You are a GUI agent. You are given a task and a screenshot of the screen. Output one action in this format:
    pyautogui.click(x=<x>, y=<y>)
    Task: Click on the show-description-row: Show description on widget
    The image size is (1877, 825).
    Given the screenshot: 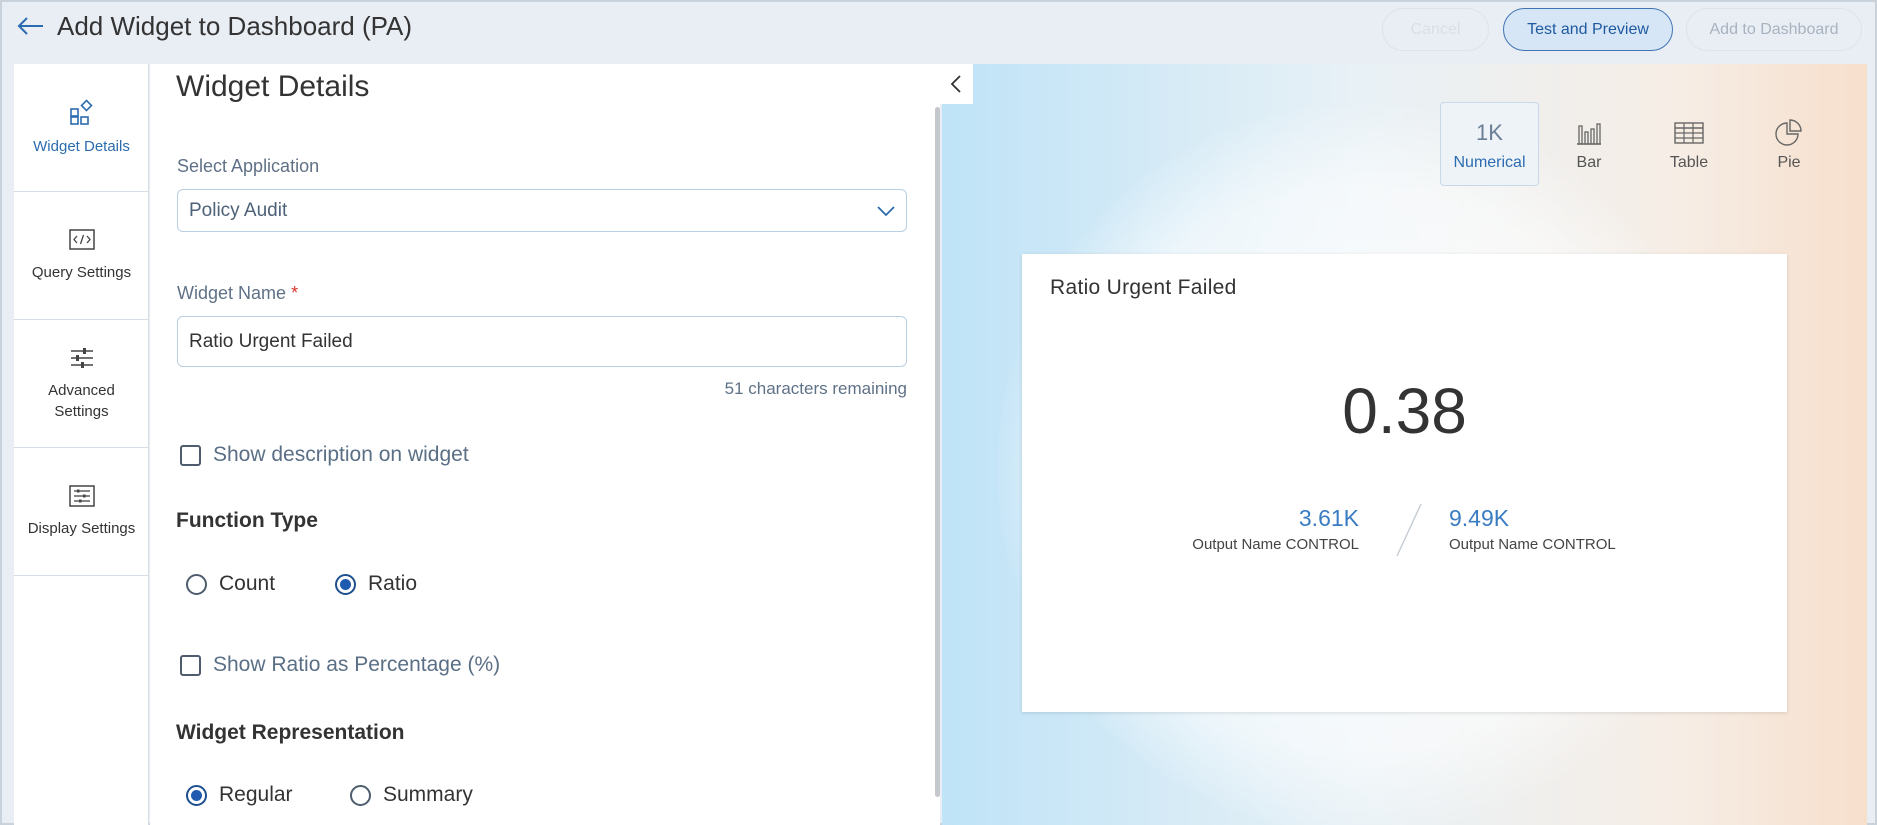 What is the action you would take?
    pyautogui.click(x=324, y=455)
    